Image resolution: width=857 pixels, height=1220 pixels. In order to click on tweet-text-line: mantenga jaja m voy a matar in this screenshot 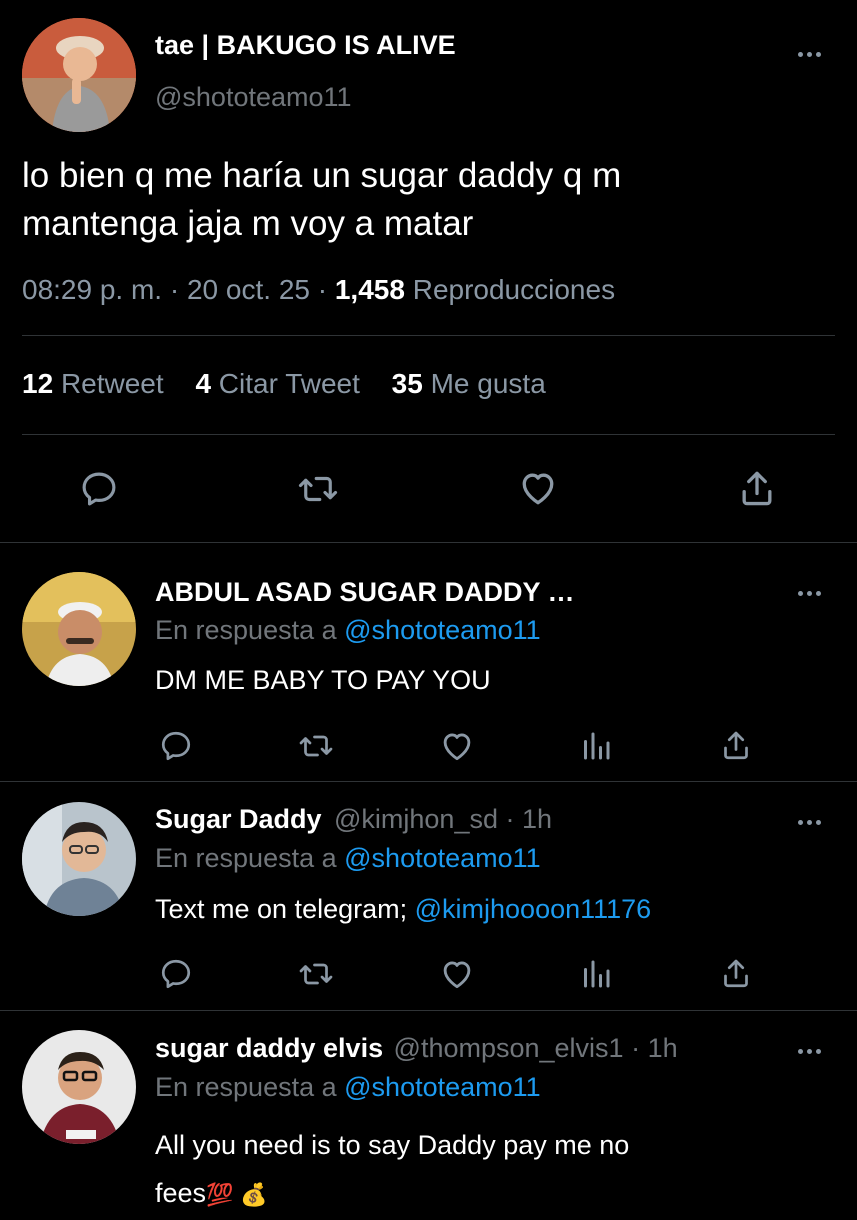, I will do `click(248, 223)`.